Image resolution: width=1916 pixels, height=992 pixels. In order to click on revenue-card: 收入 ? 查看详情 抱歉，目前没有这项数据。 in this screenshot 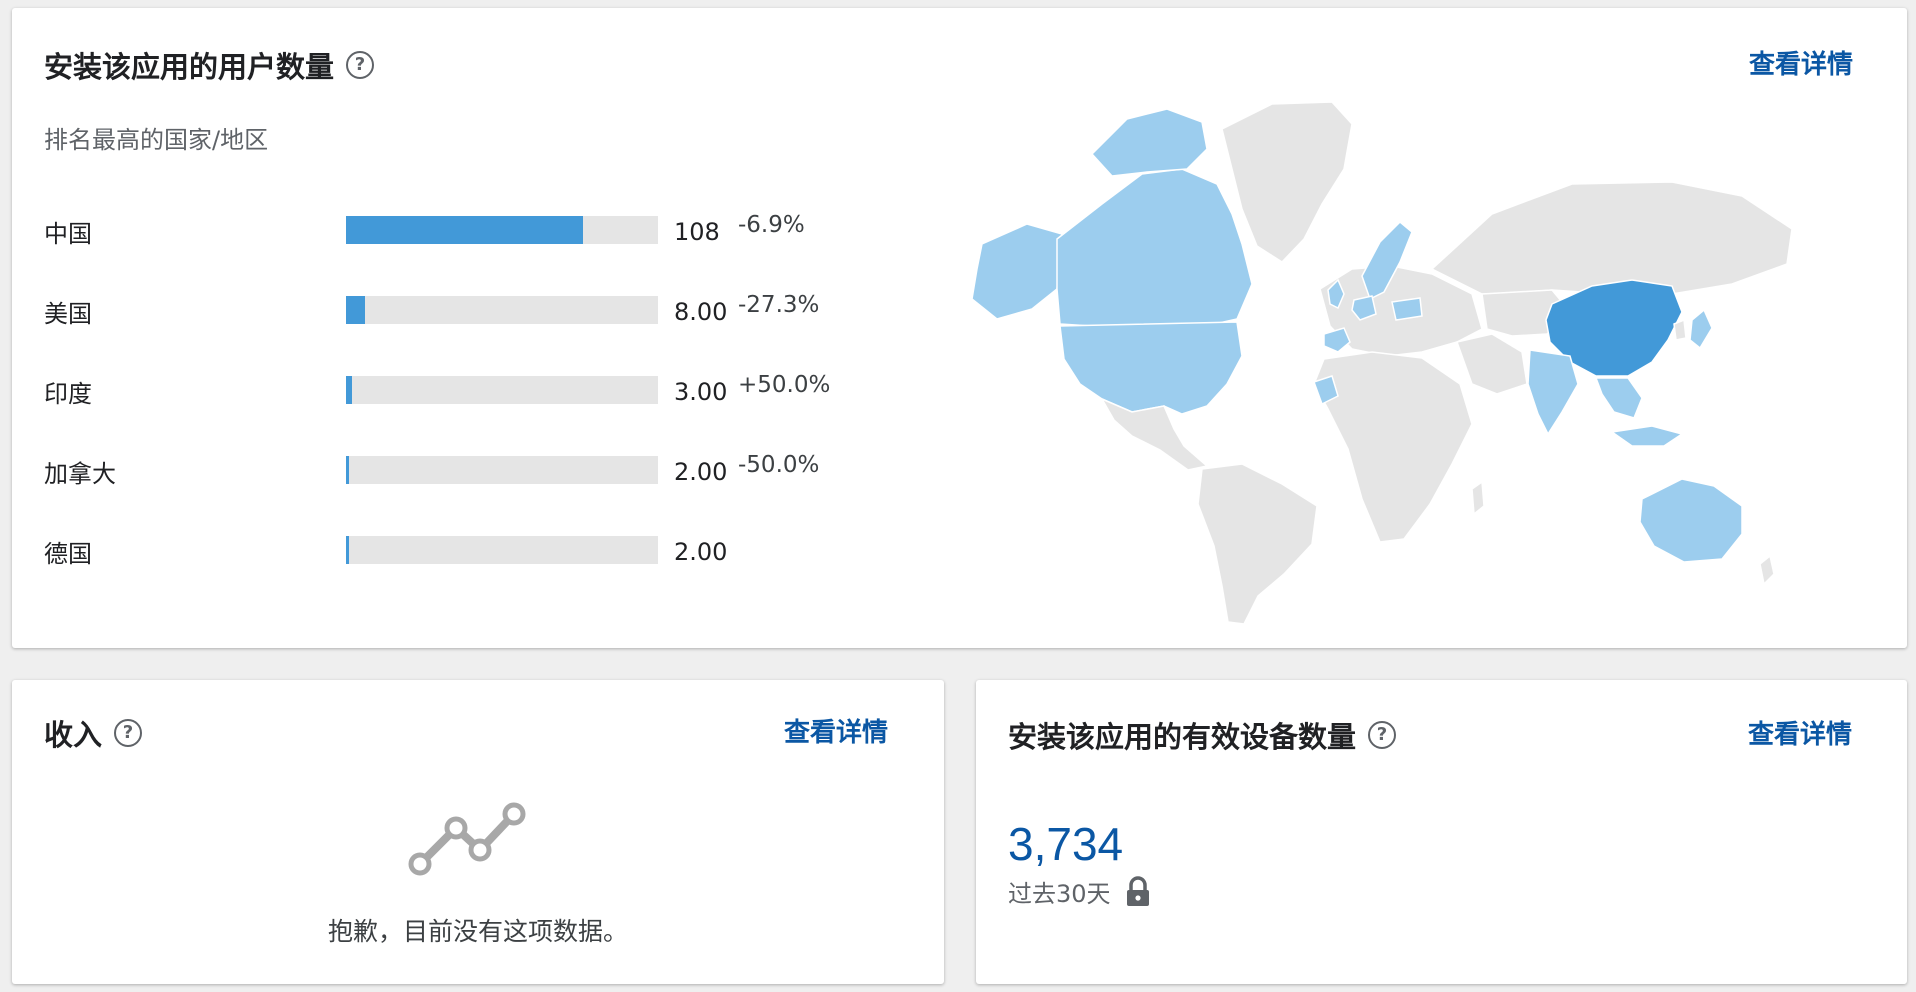, I will do `click(478, 832)`.